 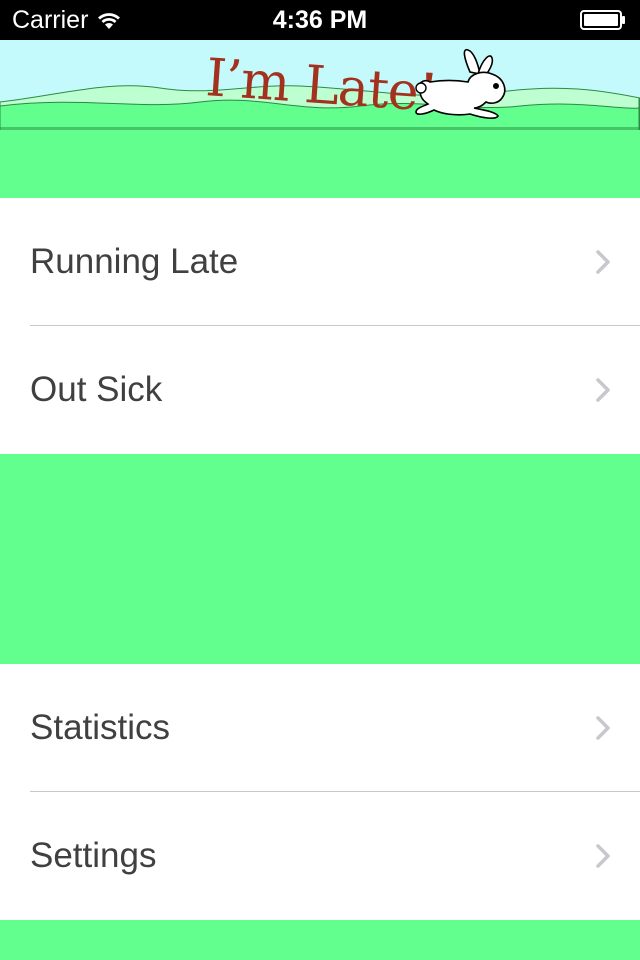 I want to click on menu-item-out-sick: Out Sick, so click(x=320, y=390).